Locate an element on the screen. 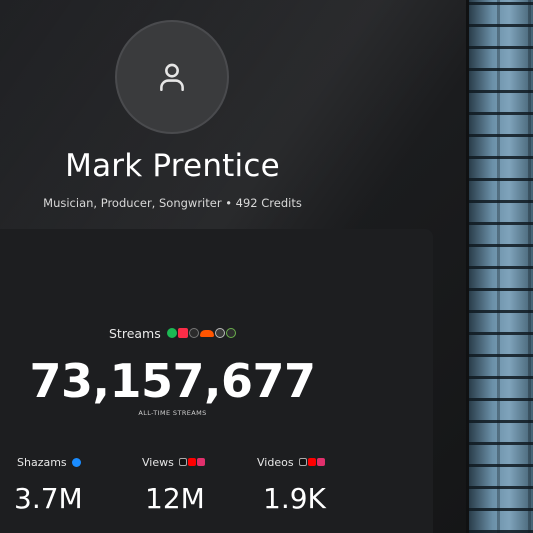 The image size is (533, 533). spotify-icon is located at coordinates (171, 333).